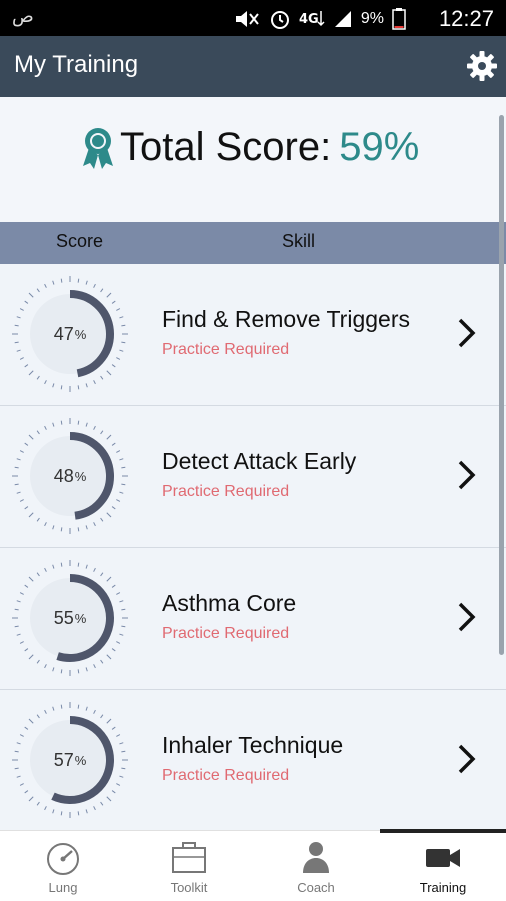 The width and height of the screenshot is (506, 901). What do you see at coordinates (316, 887) in the screenshot?
I see `tab-label: Coach` at bounding box center [316, 887].